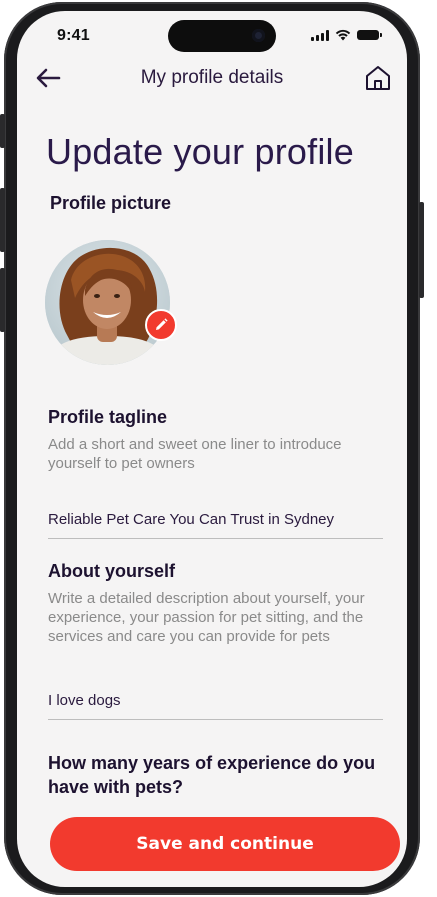  Describe the element at coordinates (200, 151) in the screenshot. I see `page-title: Update your profile` at that location.